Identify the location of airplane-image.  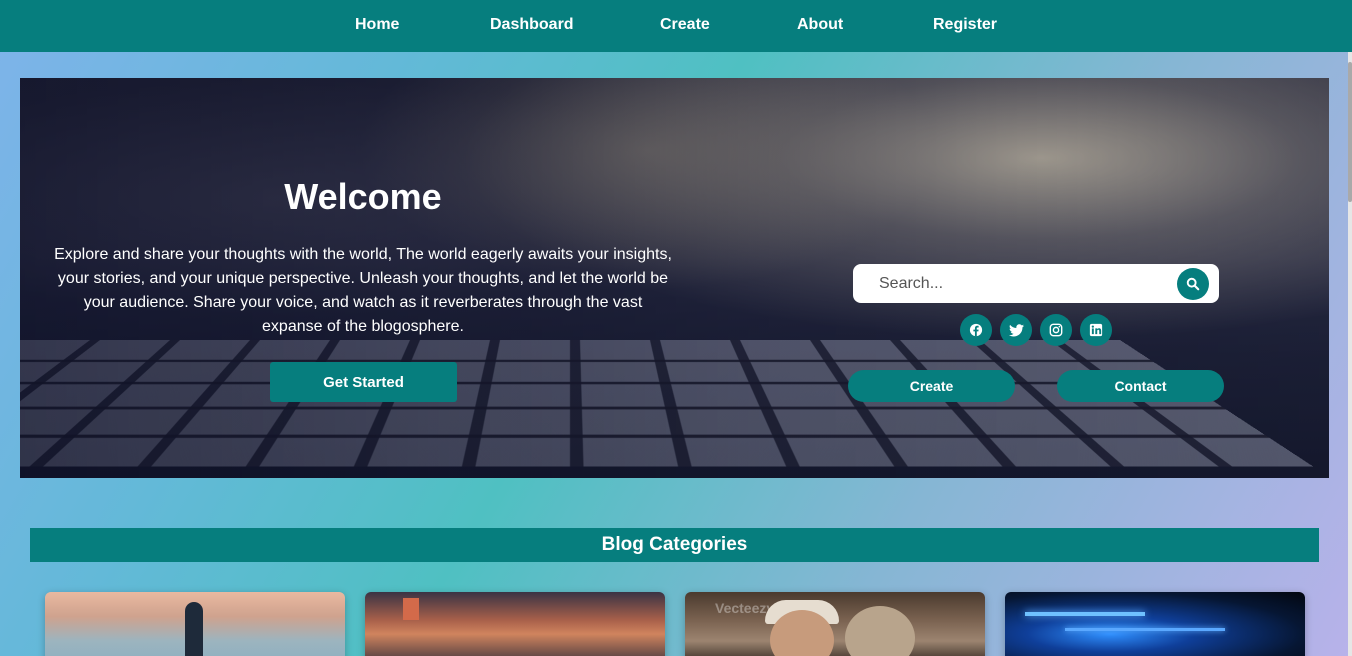
(194, 629).